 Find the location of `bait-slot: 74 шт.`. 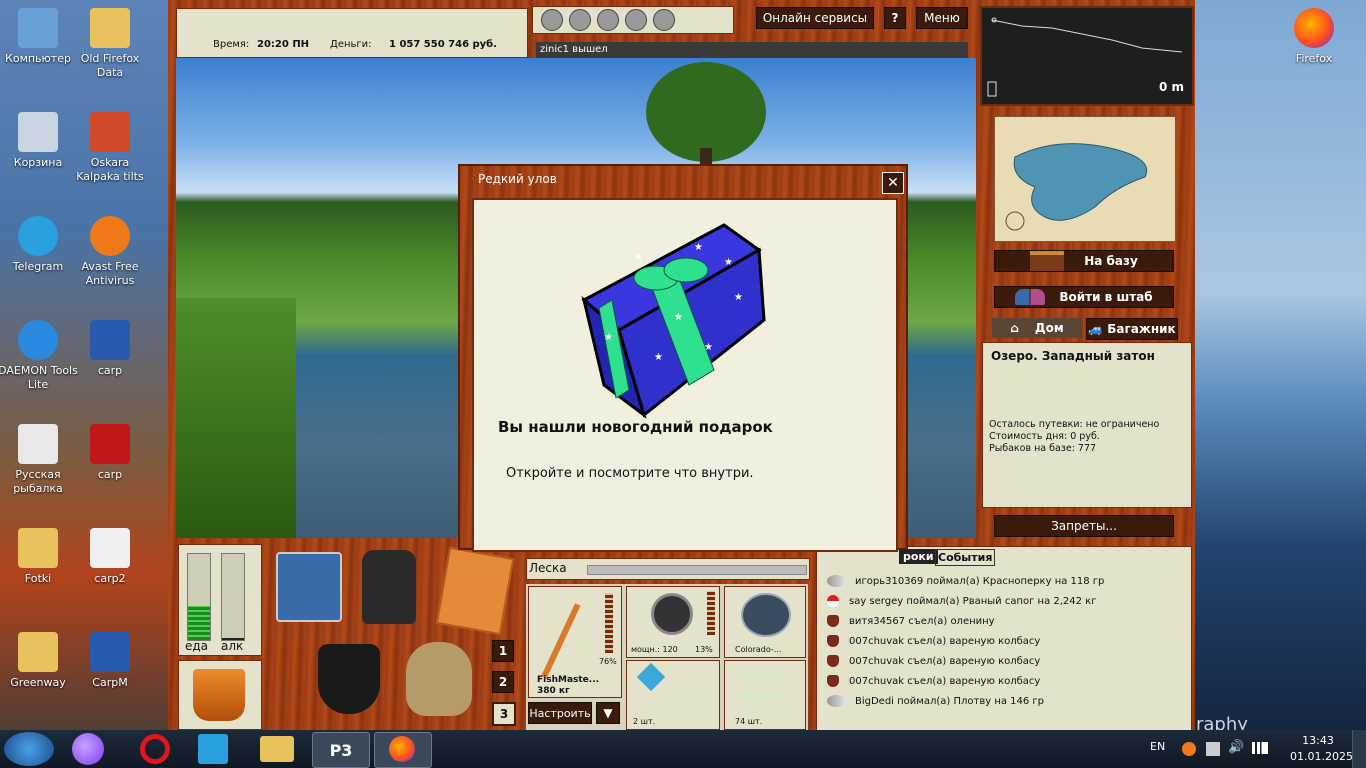

bait-slot: 74 шт. is located at coordinates (765, 695).